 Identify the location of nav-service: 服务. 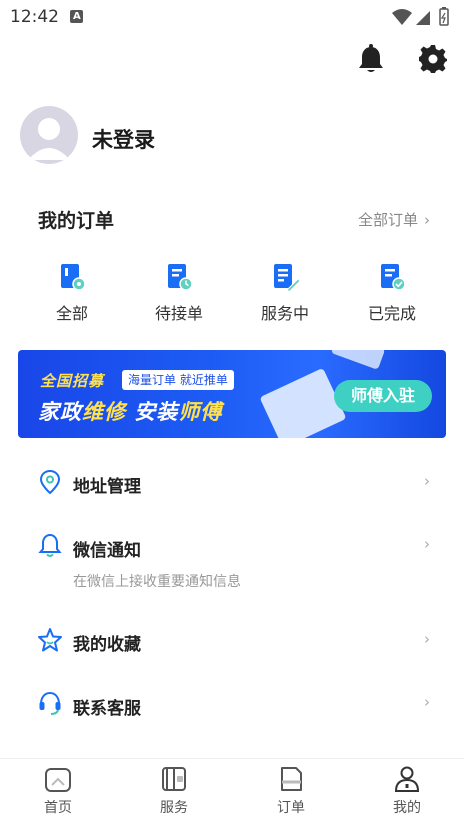
(174, 791).